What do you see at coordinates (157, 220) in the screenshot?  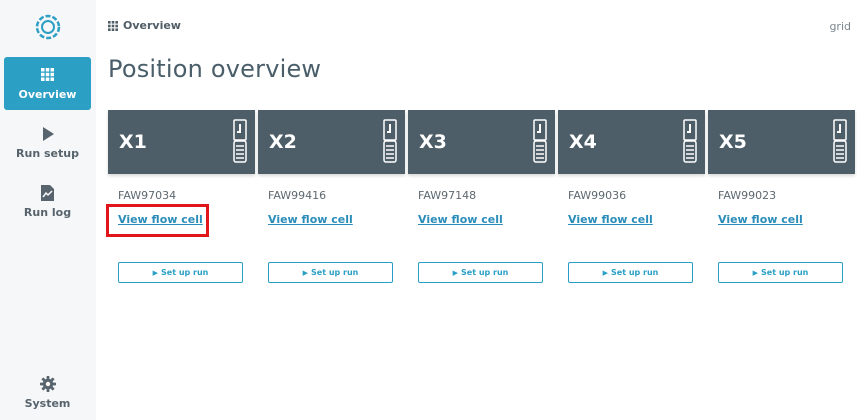 I see `highlight-annotation-box` at bounding box center [157, 220].